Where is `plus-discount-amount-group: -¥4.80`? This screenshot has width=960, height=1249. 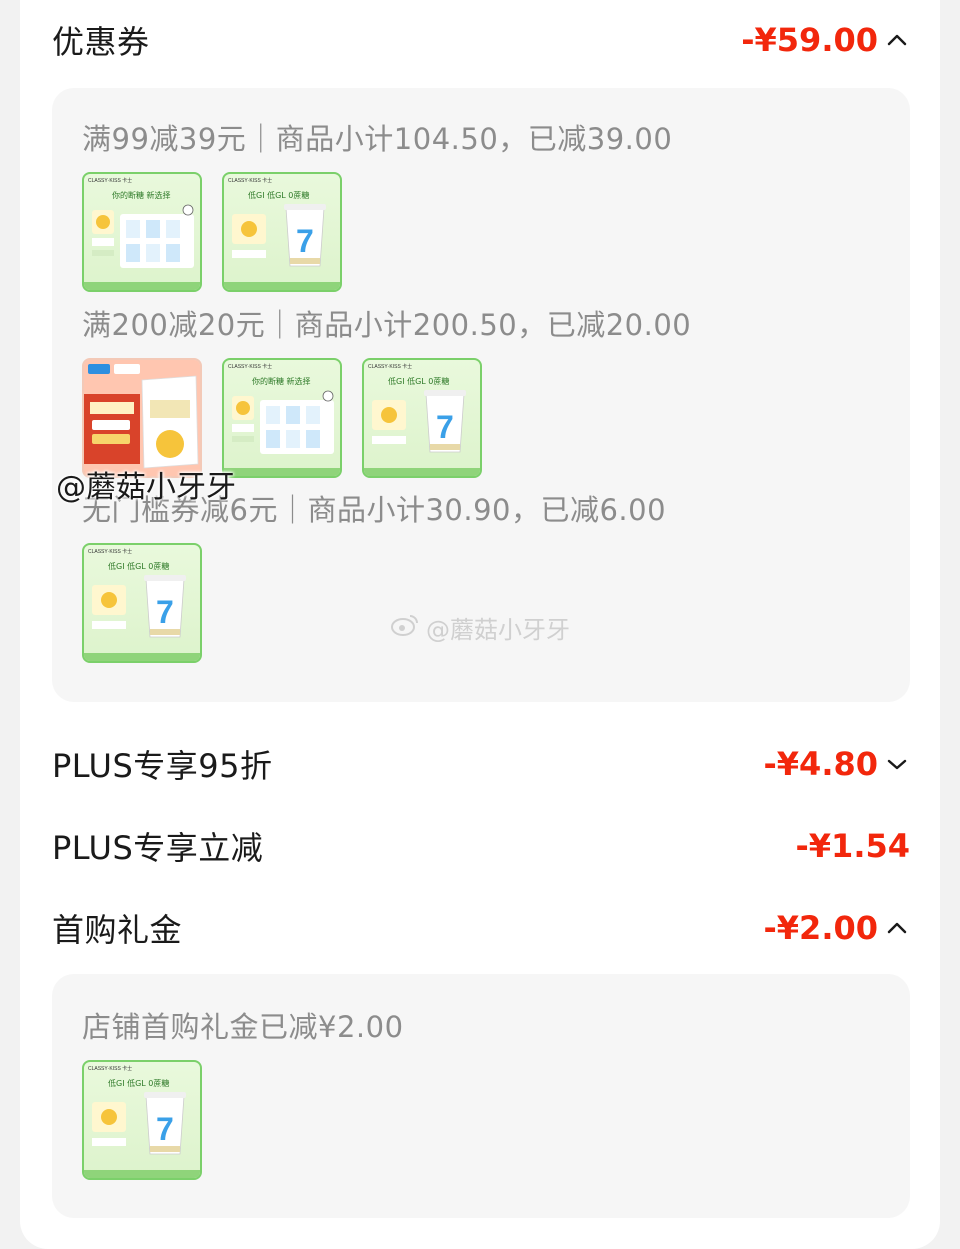
plus-discount-amount-group: -¥4.80 is located at coordinates (837, 764).